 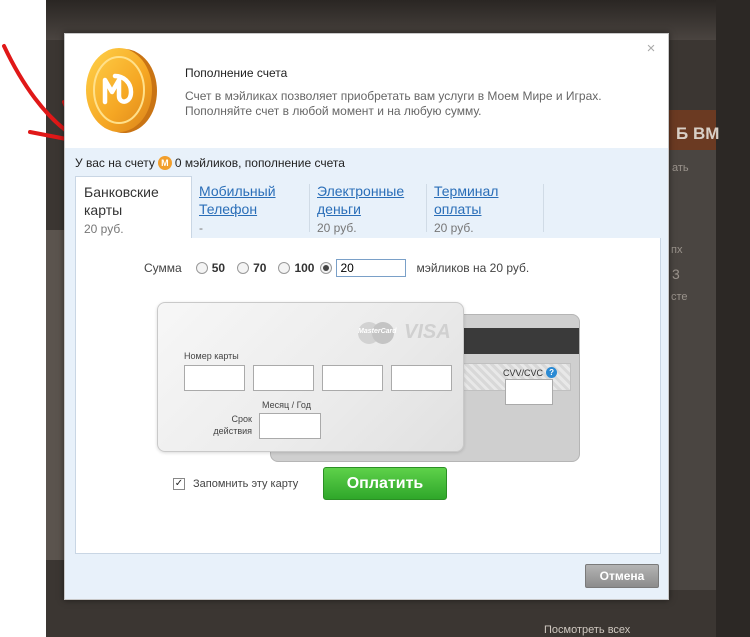 I want to click on background-text: Б ВМ, so click(x=698, y=133).